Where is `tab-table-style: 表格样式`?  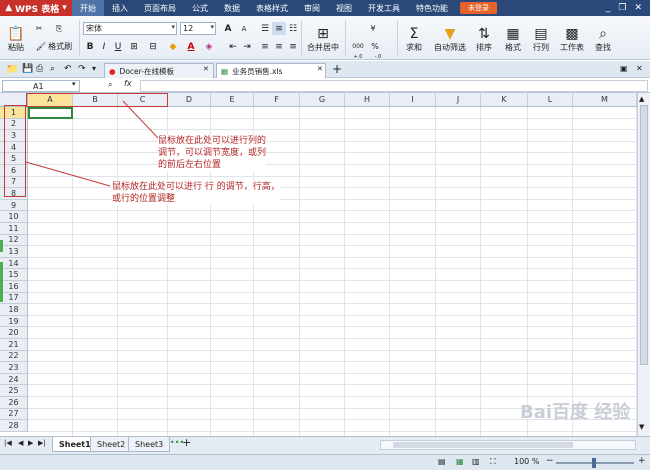 tab-table-style: 表格样式 is located at coordinates (272, 8).